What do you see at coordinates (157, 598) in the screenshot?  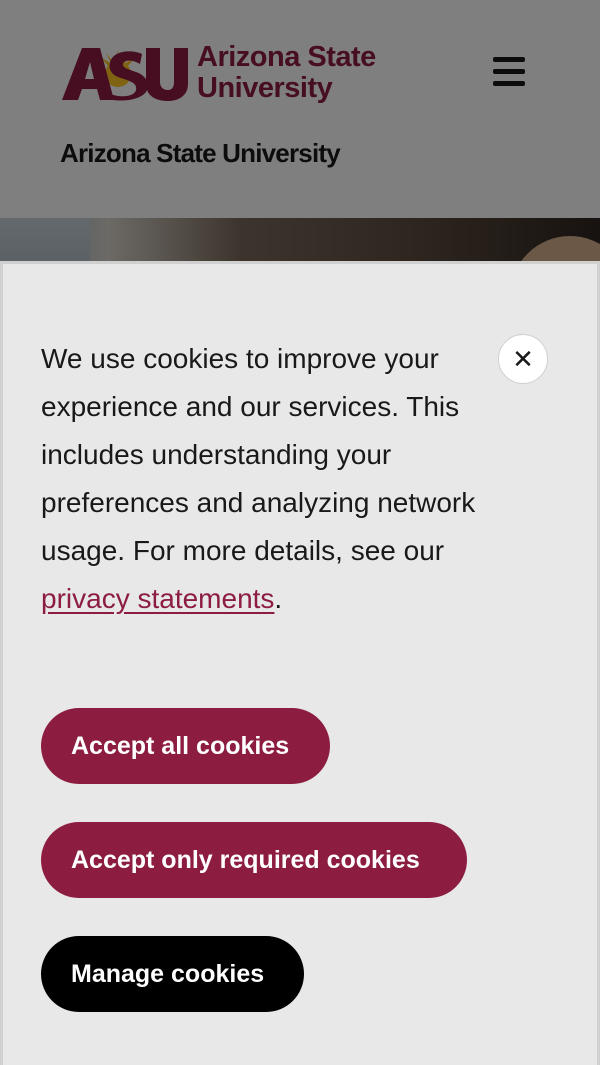 I see `privacy-statements-link: privacy statements` at bounding box center [157, 598].